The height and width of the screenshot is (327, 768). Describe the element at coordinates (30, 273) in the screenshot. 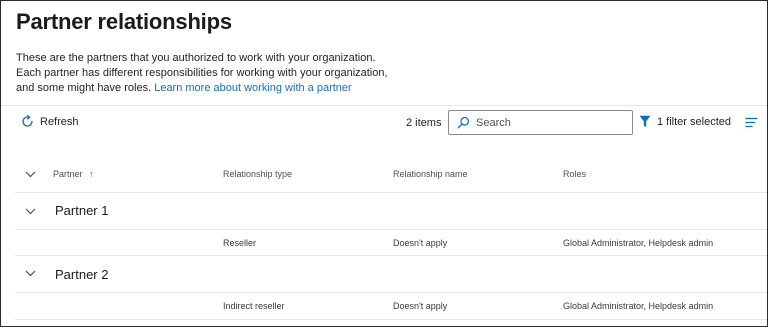

I see `group-2-chevron-down-icon` at that location.